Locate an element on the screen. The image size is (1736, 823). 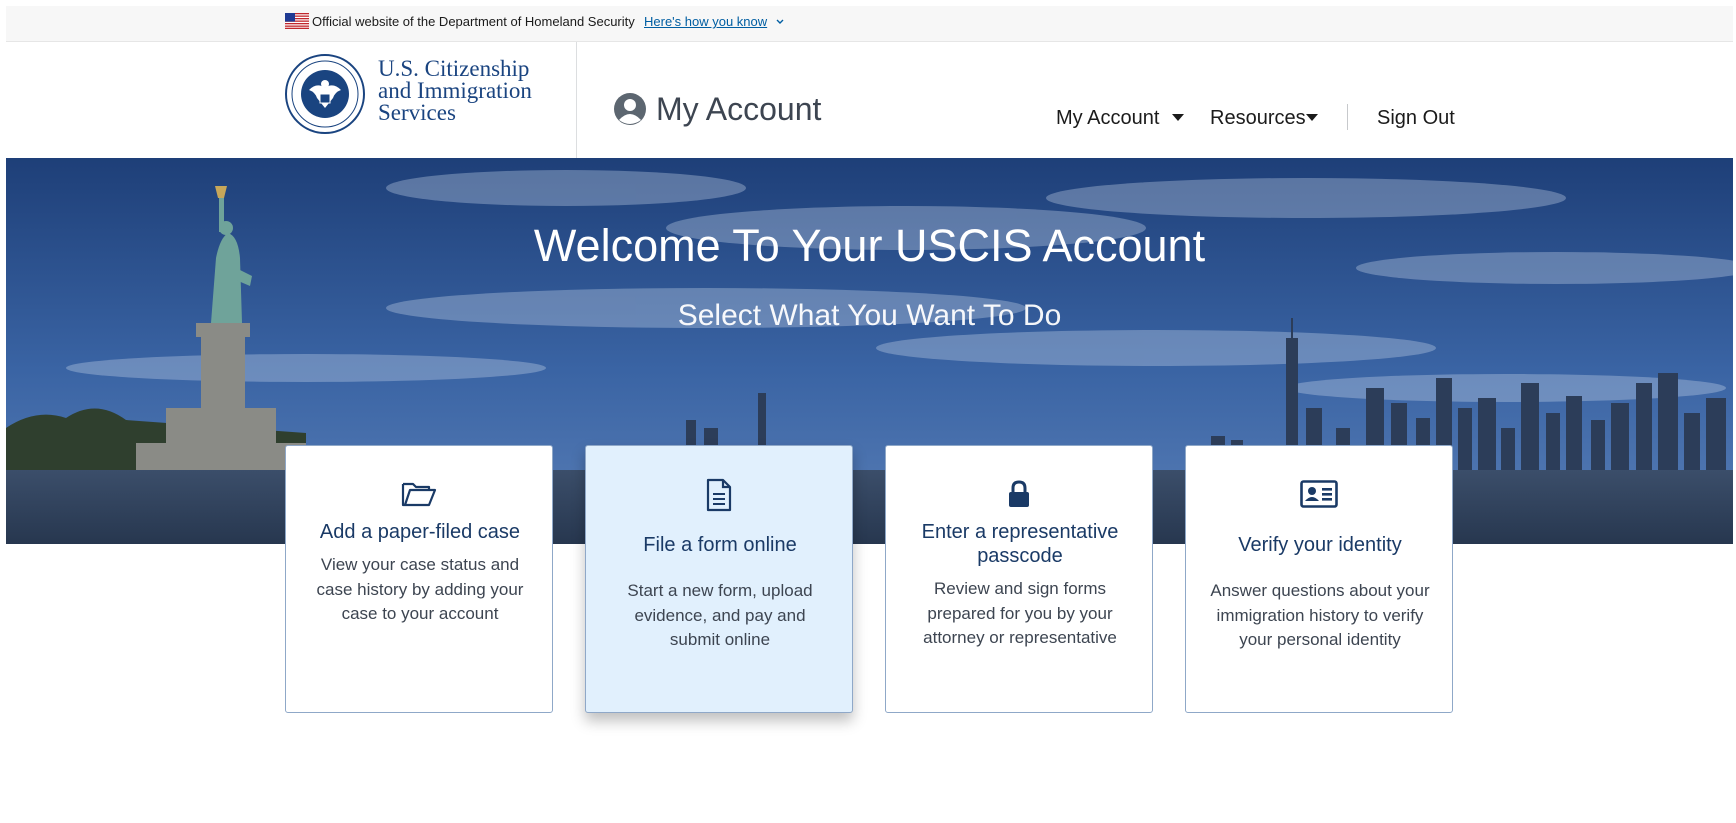
nav-my-account: My Account is located at coordinates (1107, 118).